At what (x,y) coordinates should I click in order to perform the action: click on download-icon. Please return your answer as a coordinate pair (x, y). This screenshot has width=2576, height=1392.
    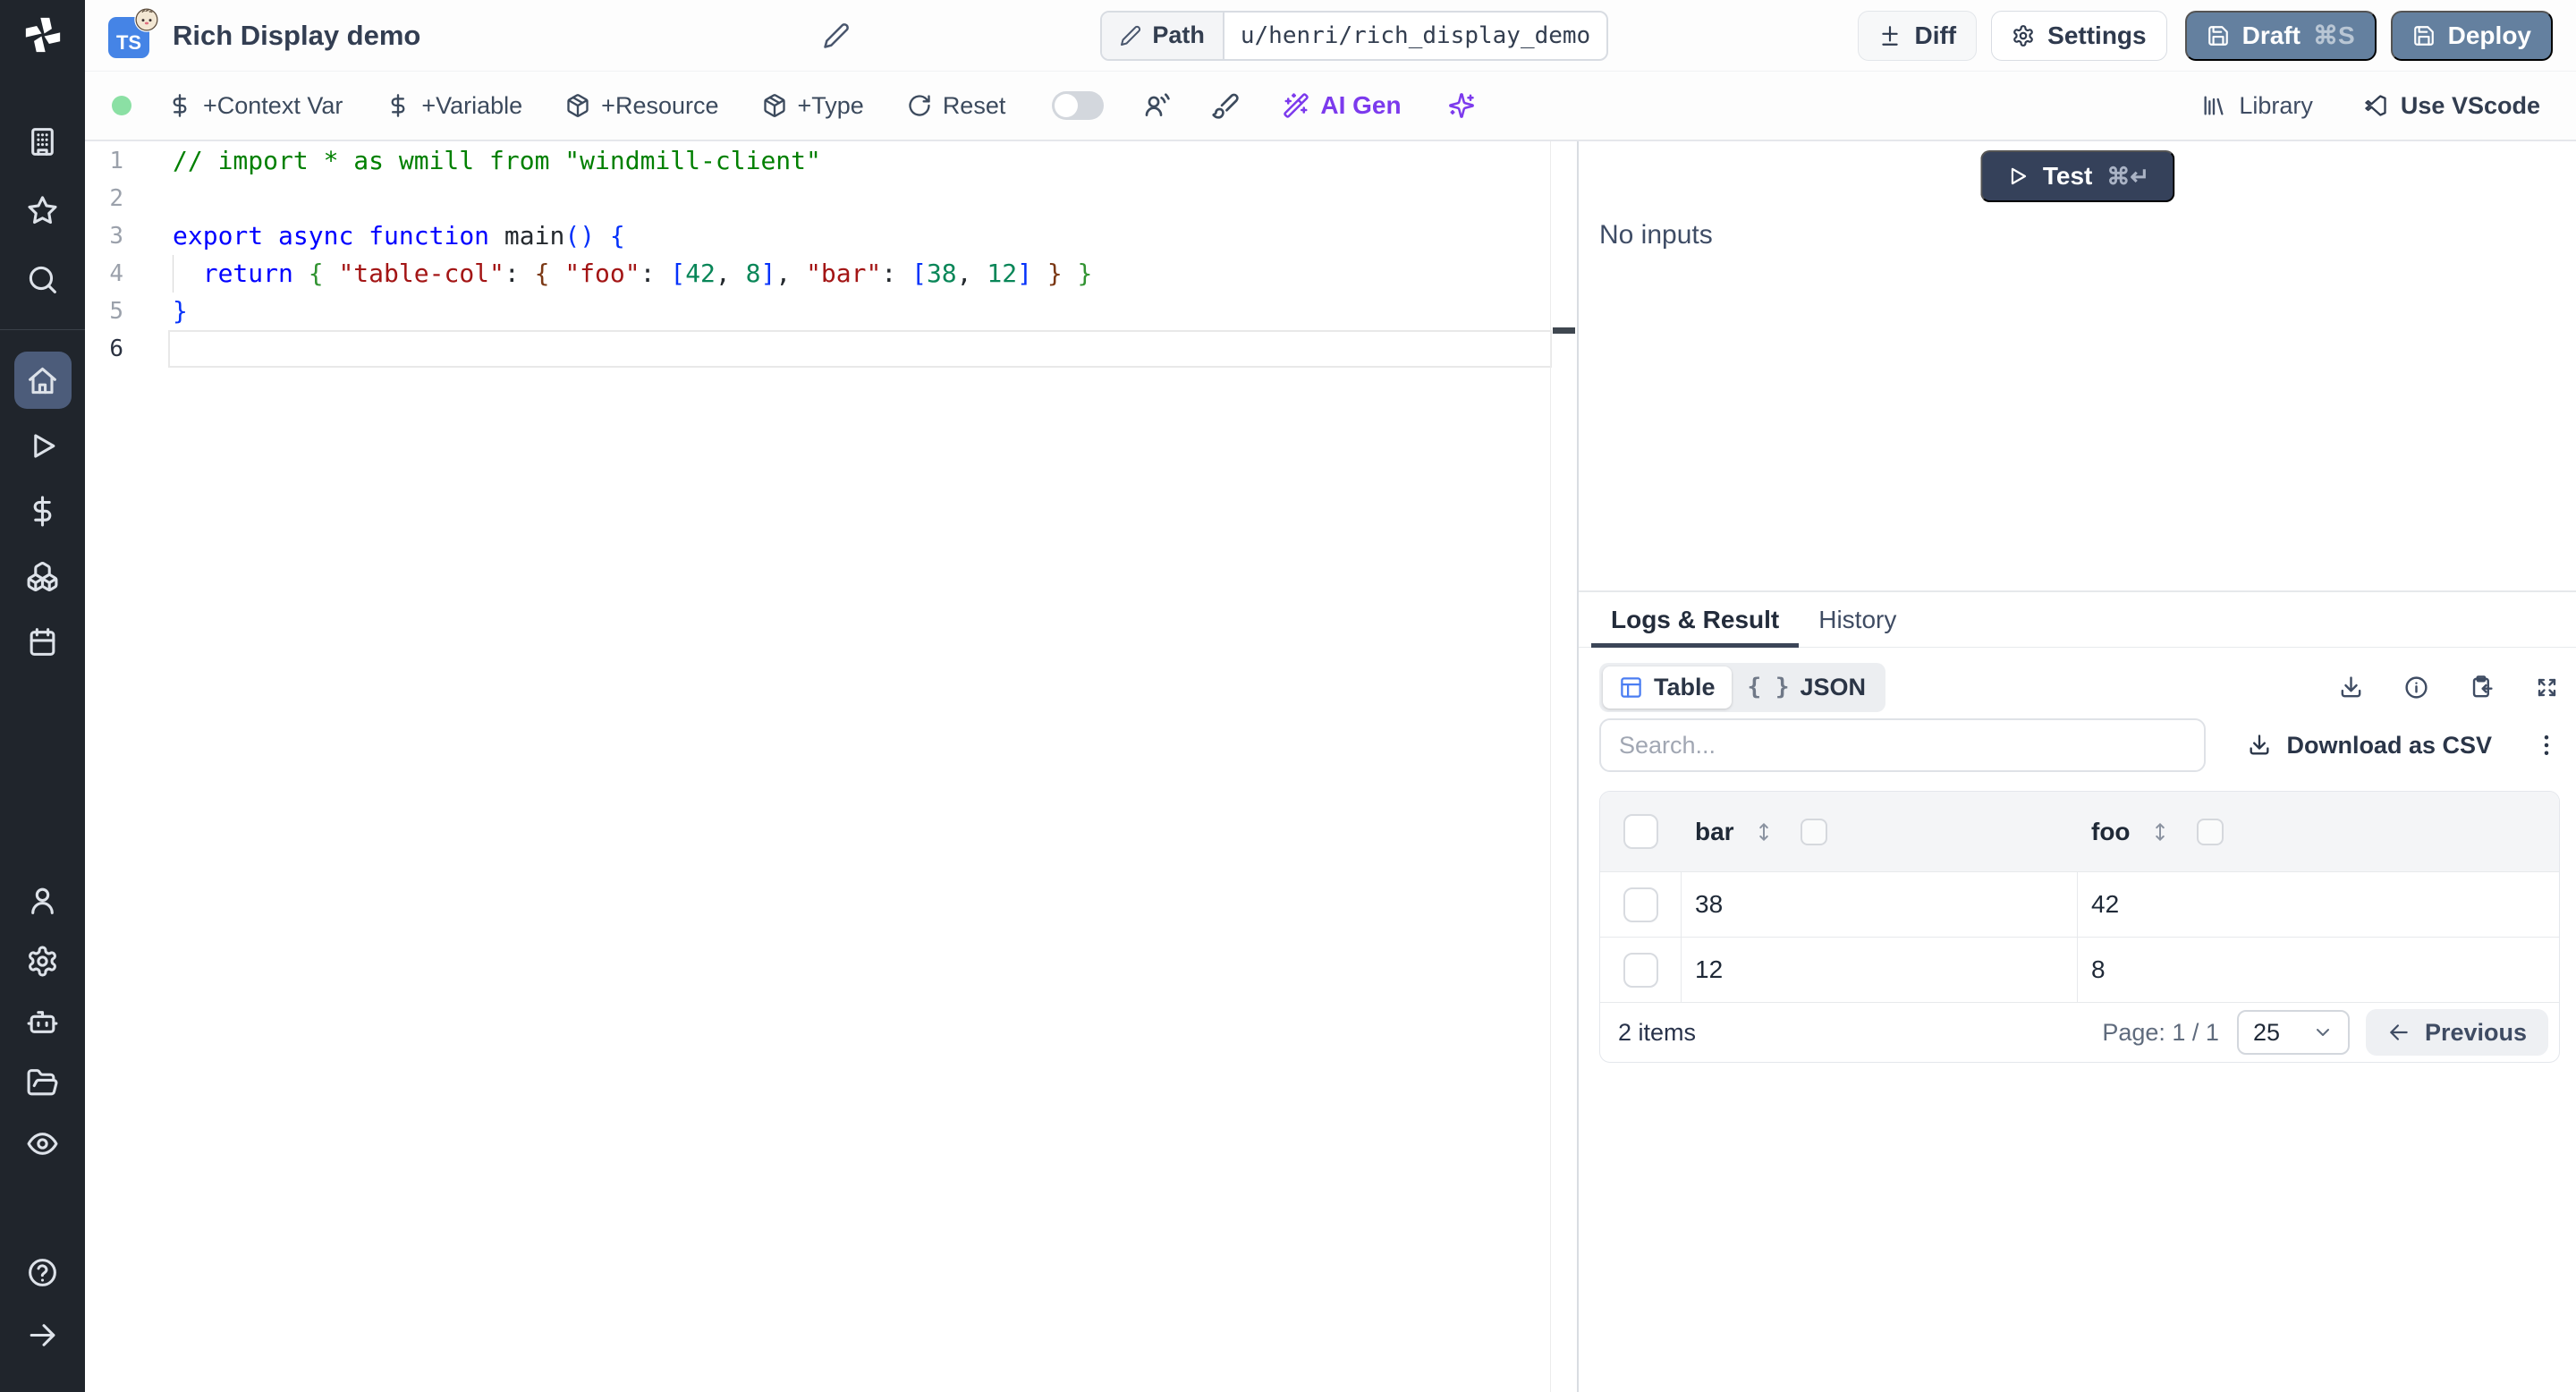
    Looking at the image, I should click on (2351, 687).